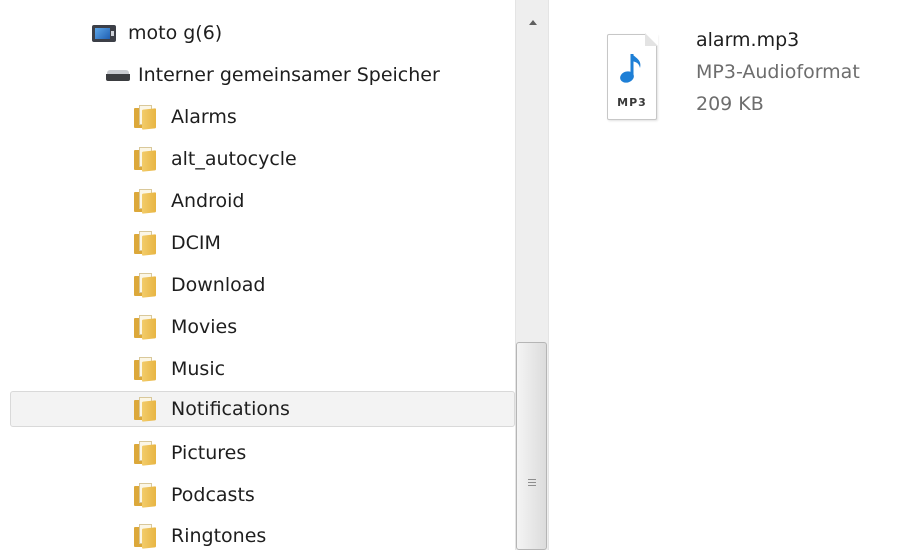 This screenshot has height=554, width=912. Describe the element at coordinates (219, 536) in the screenshot. I see `folder-label: Ringtones` at that location.